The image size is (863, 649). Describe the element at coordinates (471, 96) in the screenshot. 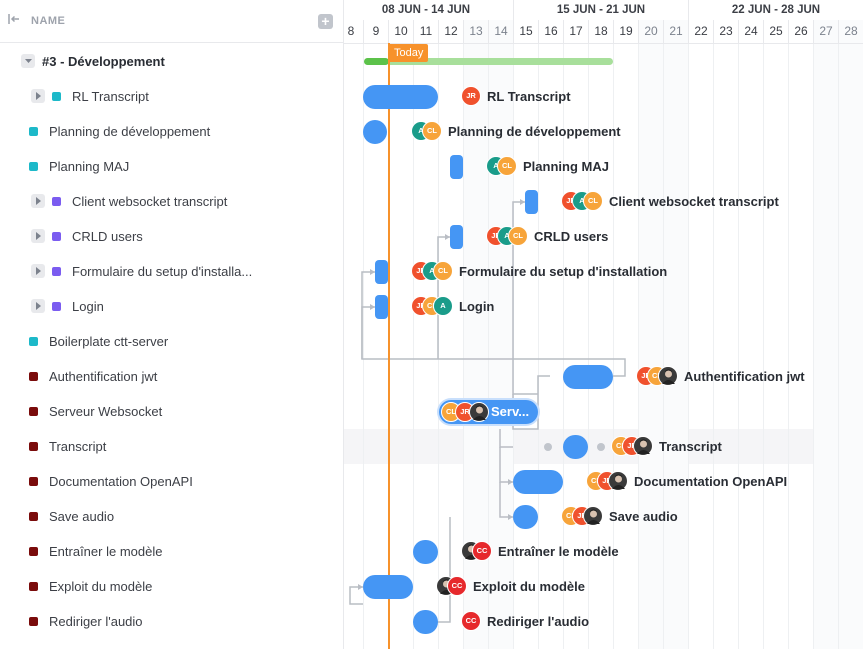

I see `assignee-avatar: JR` at that location.